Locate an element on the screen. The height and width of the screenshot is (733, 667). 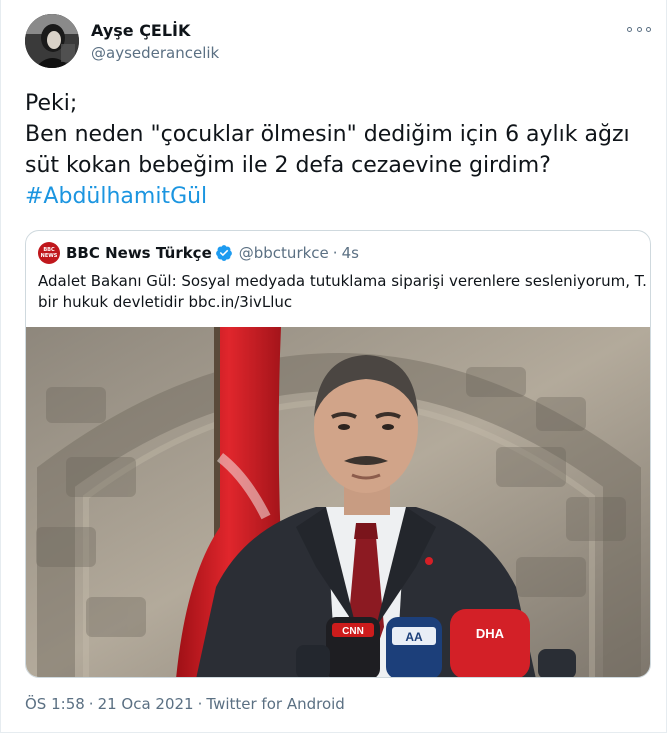
more-options-icon is located at coordinates (639, 29).